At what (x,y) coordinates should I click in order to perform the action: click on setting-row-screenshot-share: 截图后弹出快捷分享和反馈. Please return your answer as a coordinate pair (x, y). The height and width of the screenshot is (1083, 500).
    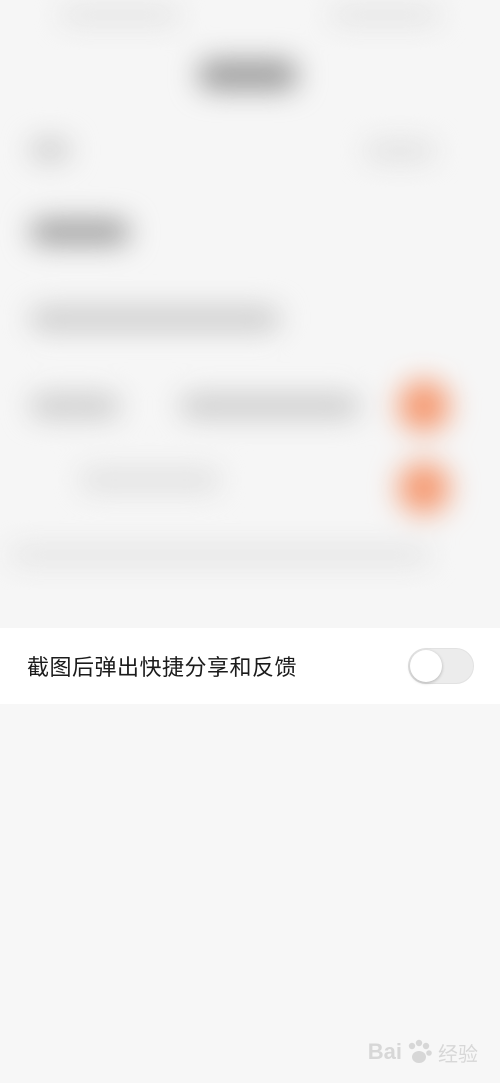
    Looking at the image, I should click on (250, 666).